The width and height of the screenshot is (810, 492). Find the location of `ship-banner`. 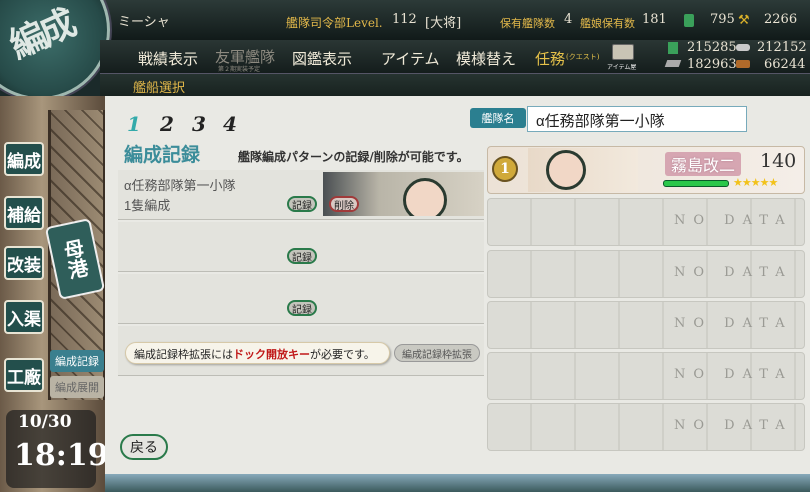

ship-banner is located at coordinates (583, 170).